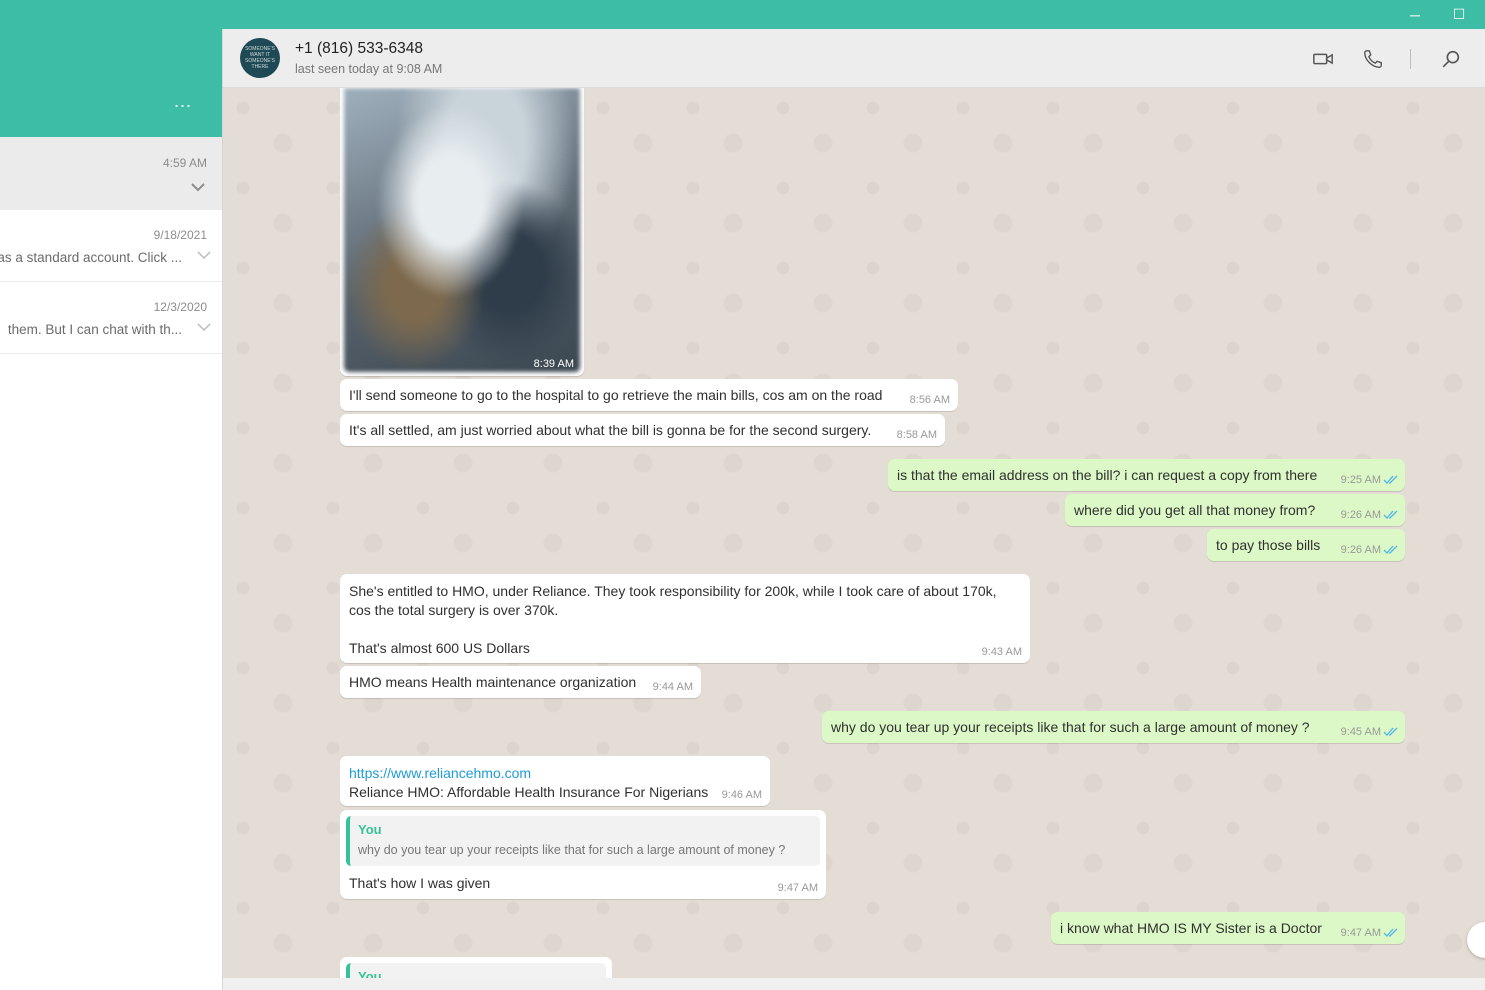 This screenshot has height=990, width=1485. What do you see at coordinates (180, 235) in the screenshot?
I see `chat-time: 9/18/2021` at bounding box center [180, 235].